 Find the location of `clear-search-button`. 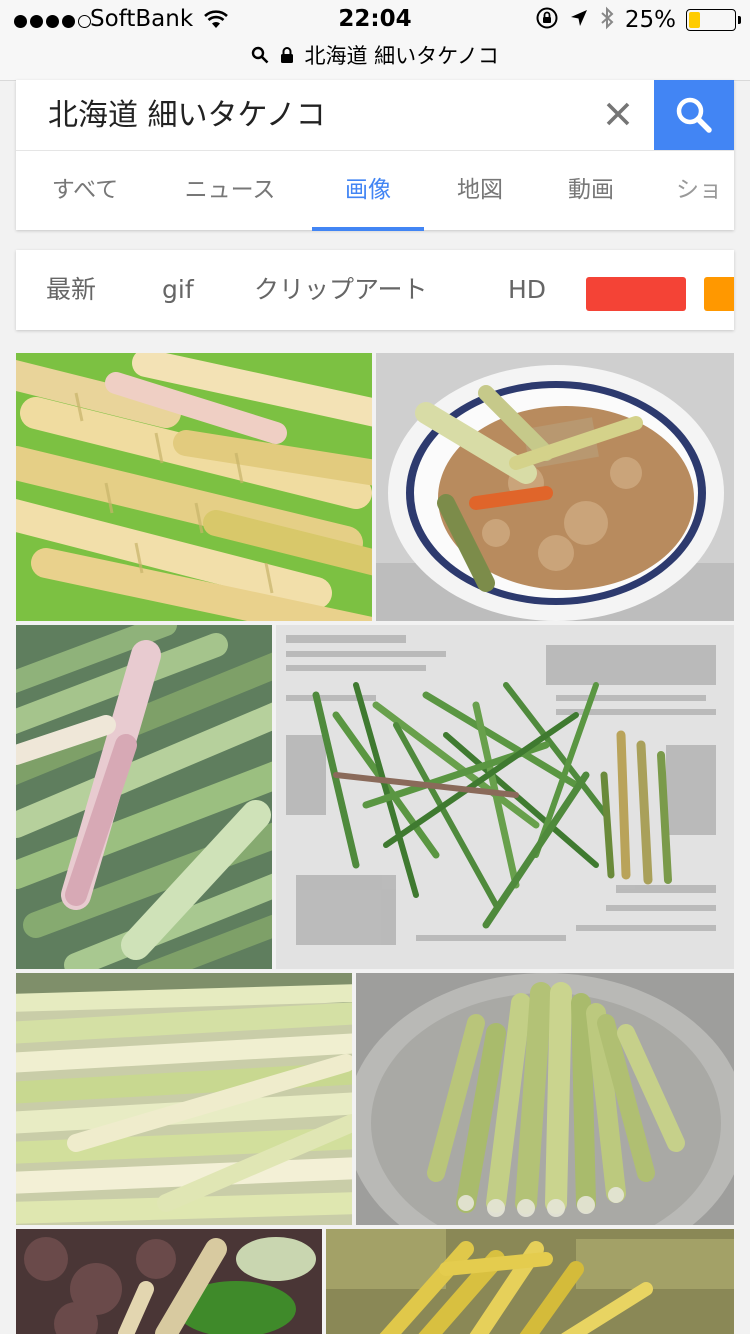

clear-search-button is located at coordinates (618, 114).